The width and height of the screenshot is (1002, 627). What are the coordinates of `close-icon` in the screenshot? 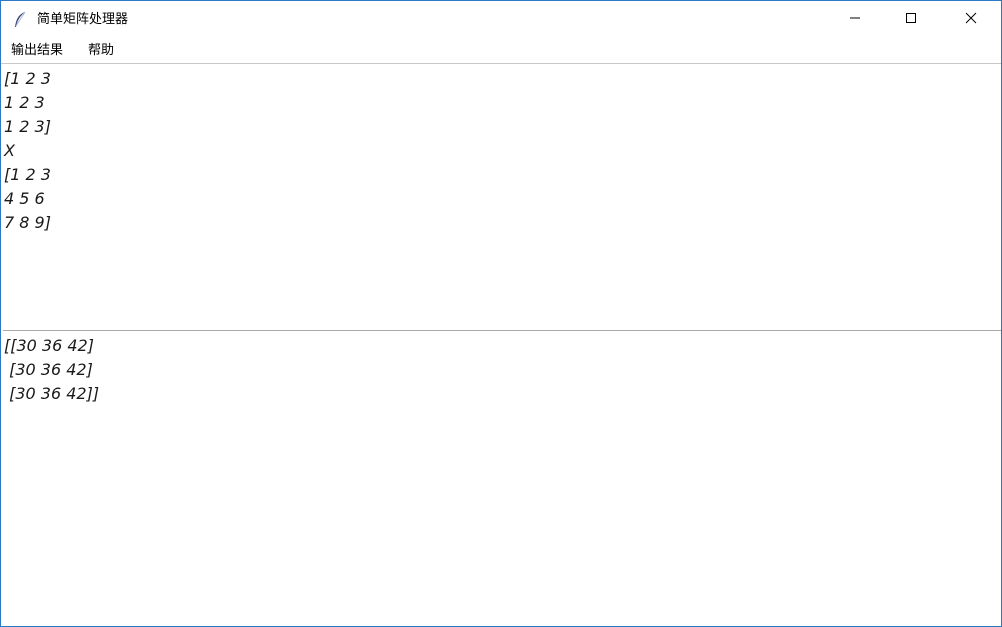 It's located at (971, 20).